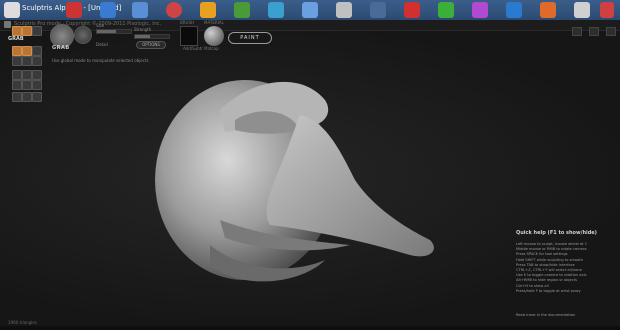 The width and height of the screenshot is (620, 330). Describe the element at coordinates (37, 61) in the screenshot. I see `tool-reduce-icon` at that location.